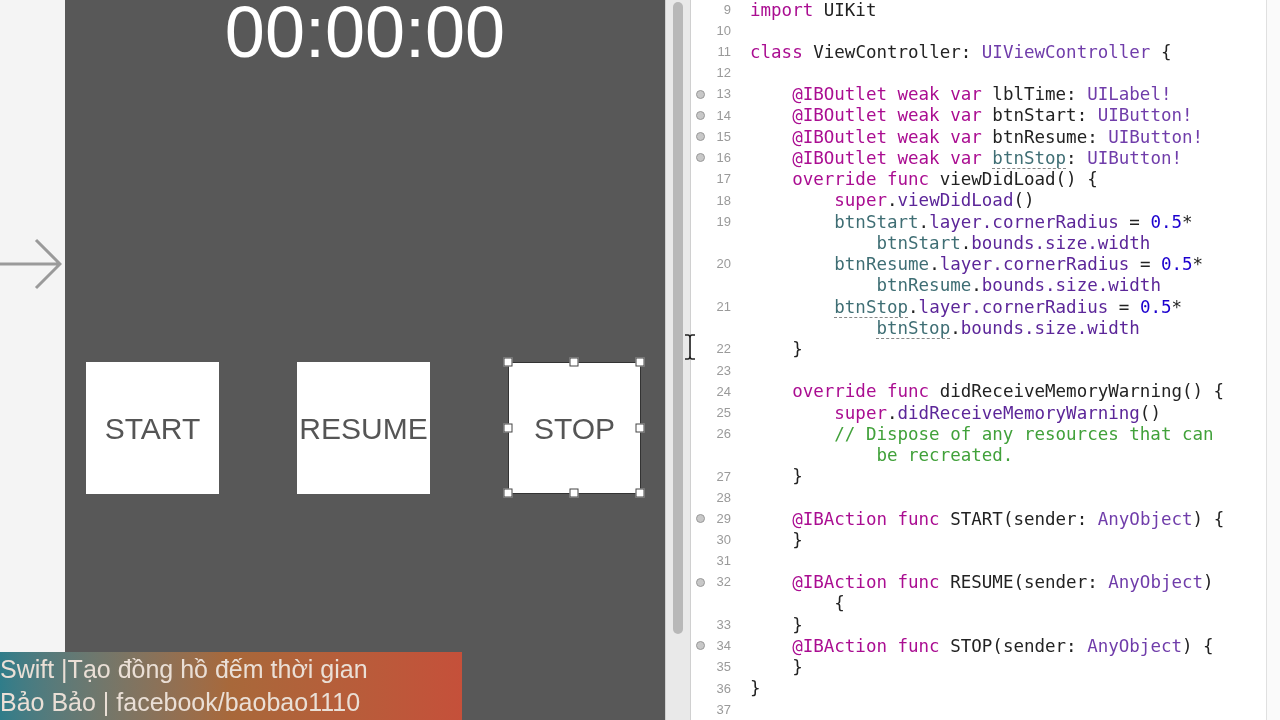 The width and height of the screenshot is (1280, 720). What do you see at coordinates (986, 159) in the screenshot?
I see `code-line: @IBOutlet weak var btnStop: UIButton!` at bounding box center [986, 159].